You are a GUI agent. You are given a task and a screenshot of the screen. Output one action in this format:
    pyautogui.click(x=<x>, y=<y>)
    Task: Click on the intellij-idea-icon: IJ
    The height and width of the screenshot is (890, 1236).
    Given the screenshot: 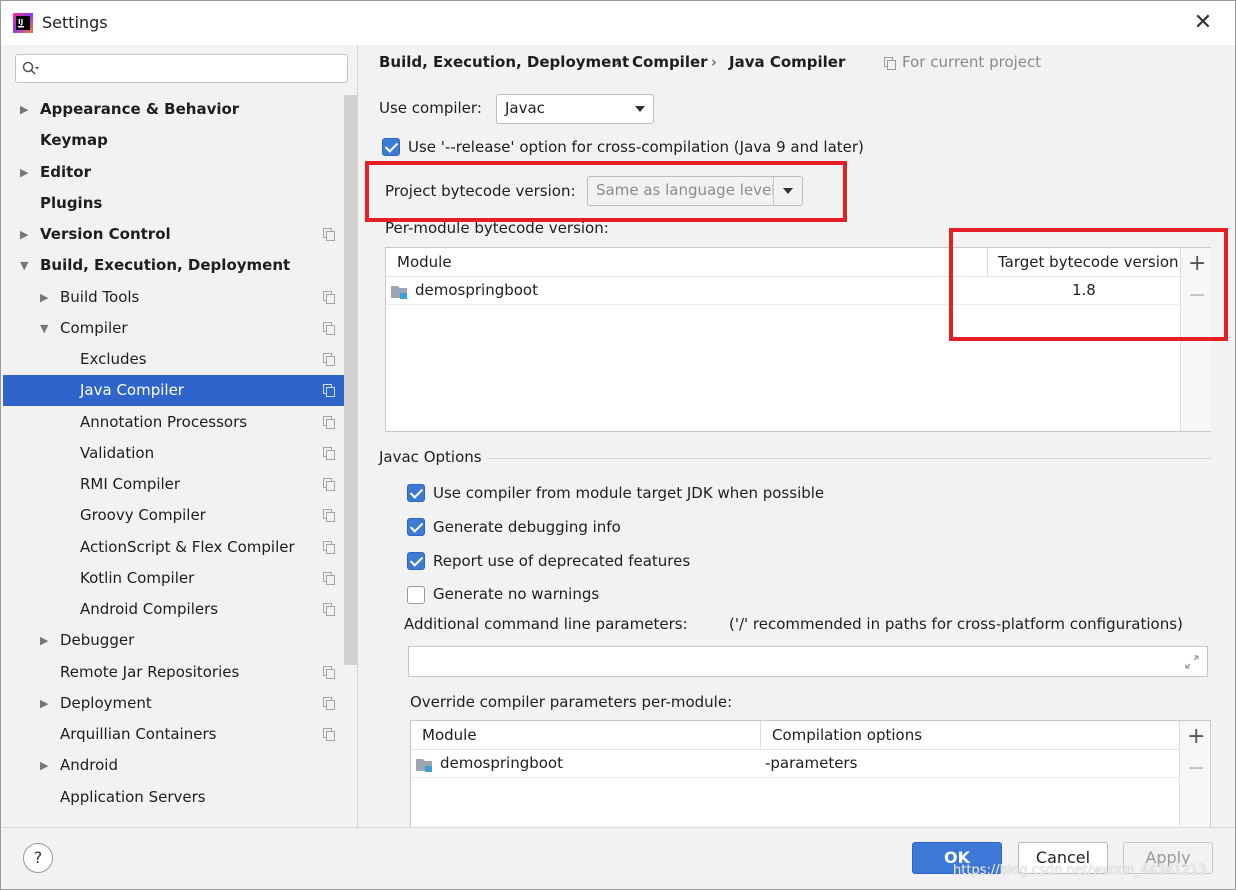 What is the action you would take?
    pyautogui.click(x=23, y=23)
    